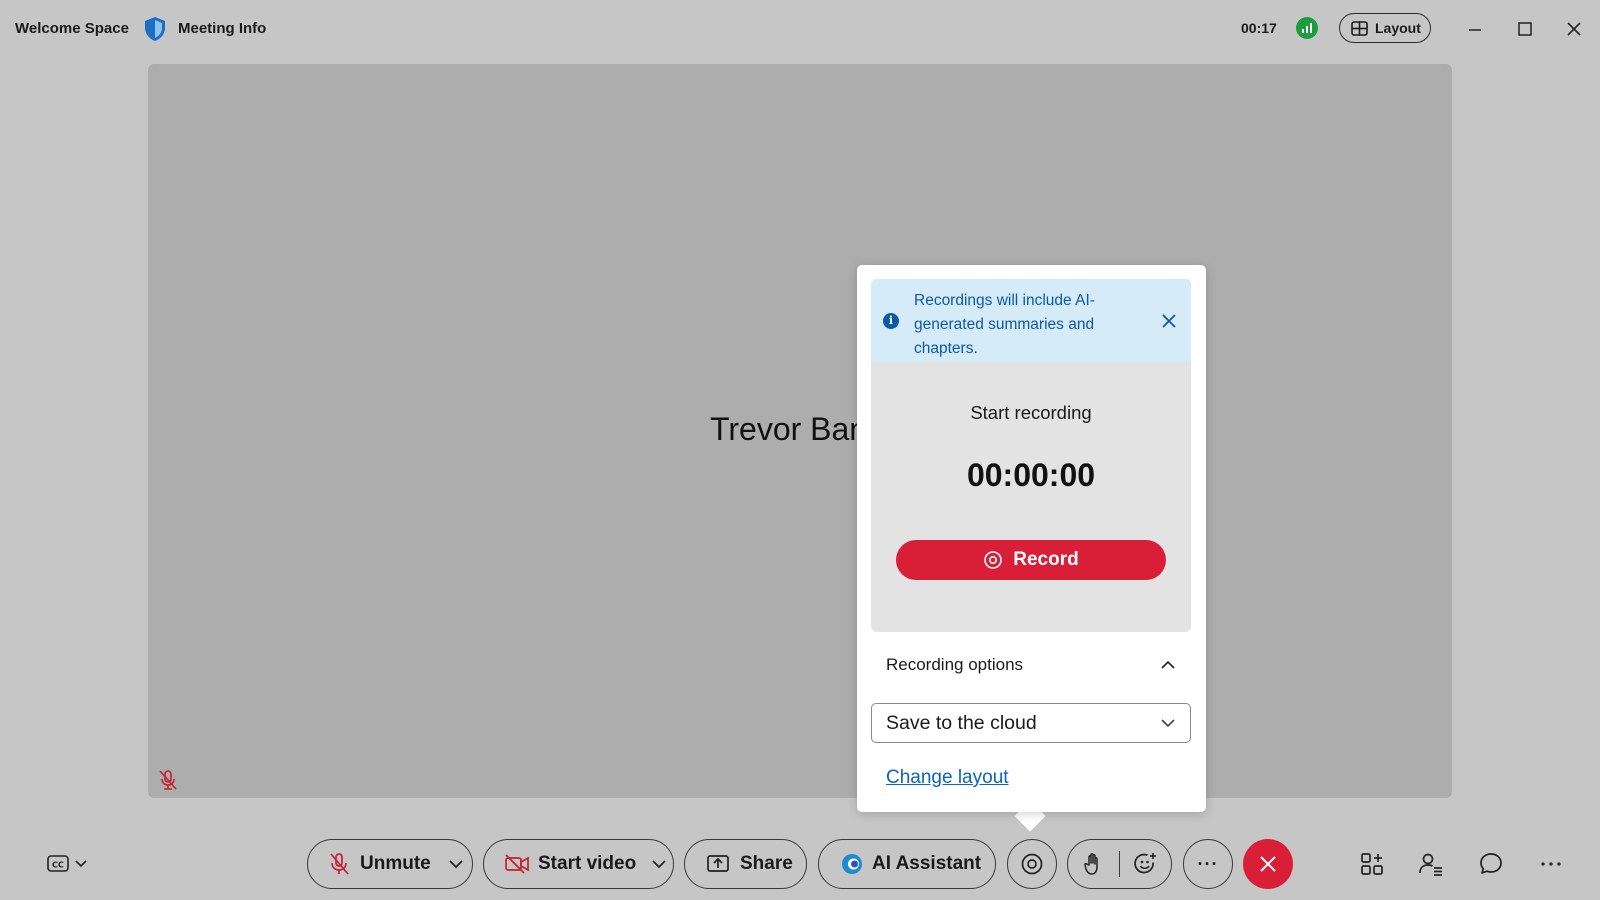 The image size is (1600, 900). What do you see at coordinates (891, 321) in the screenshot?
I see `info-icon: i` at bounding box center [891, 321].